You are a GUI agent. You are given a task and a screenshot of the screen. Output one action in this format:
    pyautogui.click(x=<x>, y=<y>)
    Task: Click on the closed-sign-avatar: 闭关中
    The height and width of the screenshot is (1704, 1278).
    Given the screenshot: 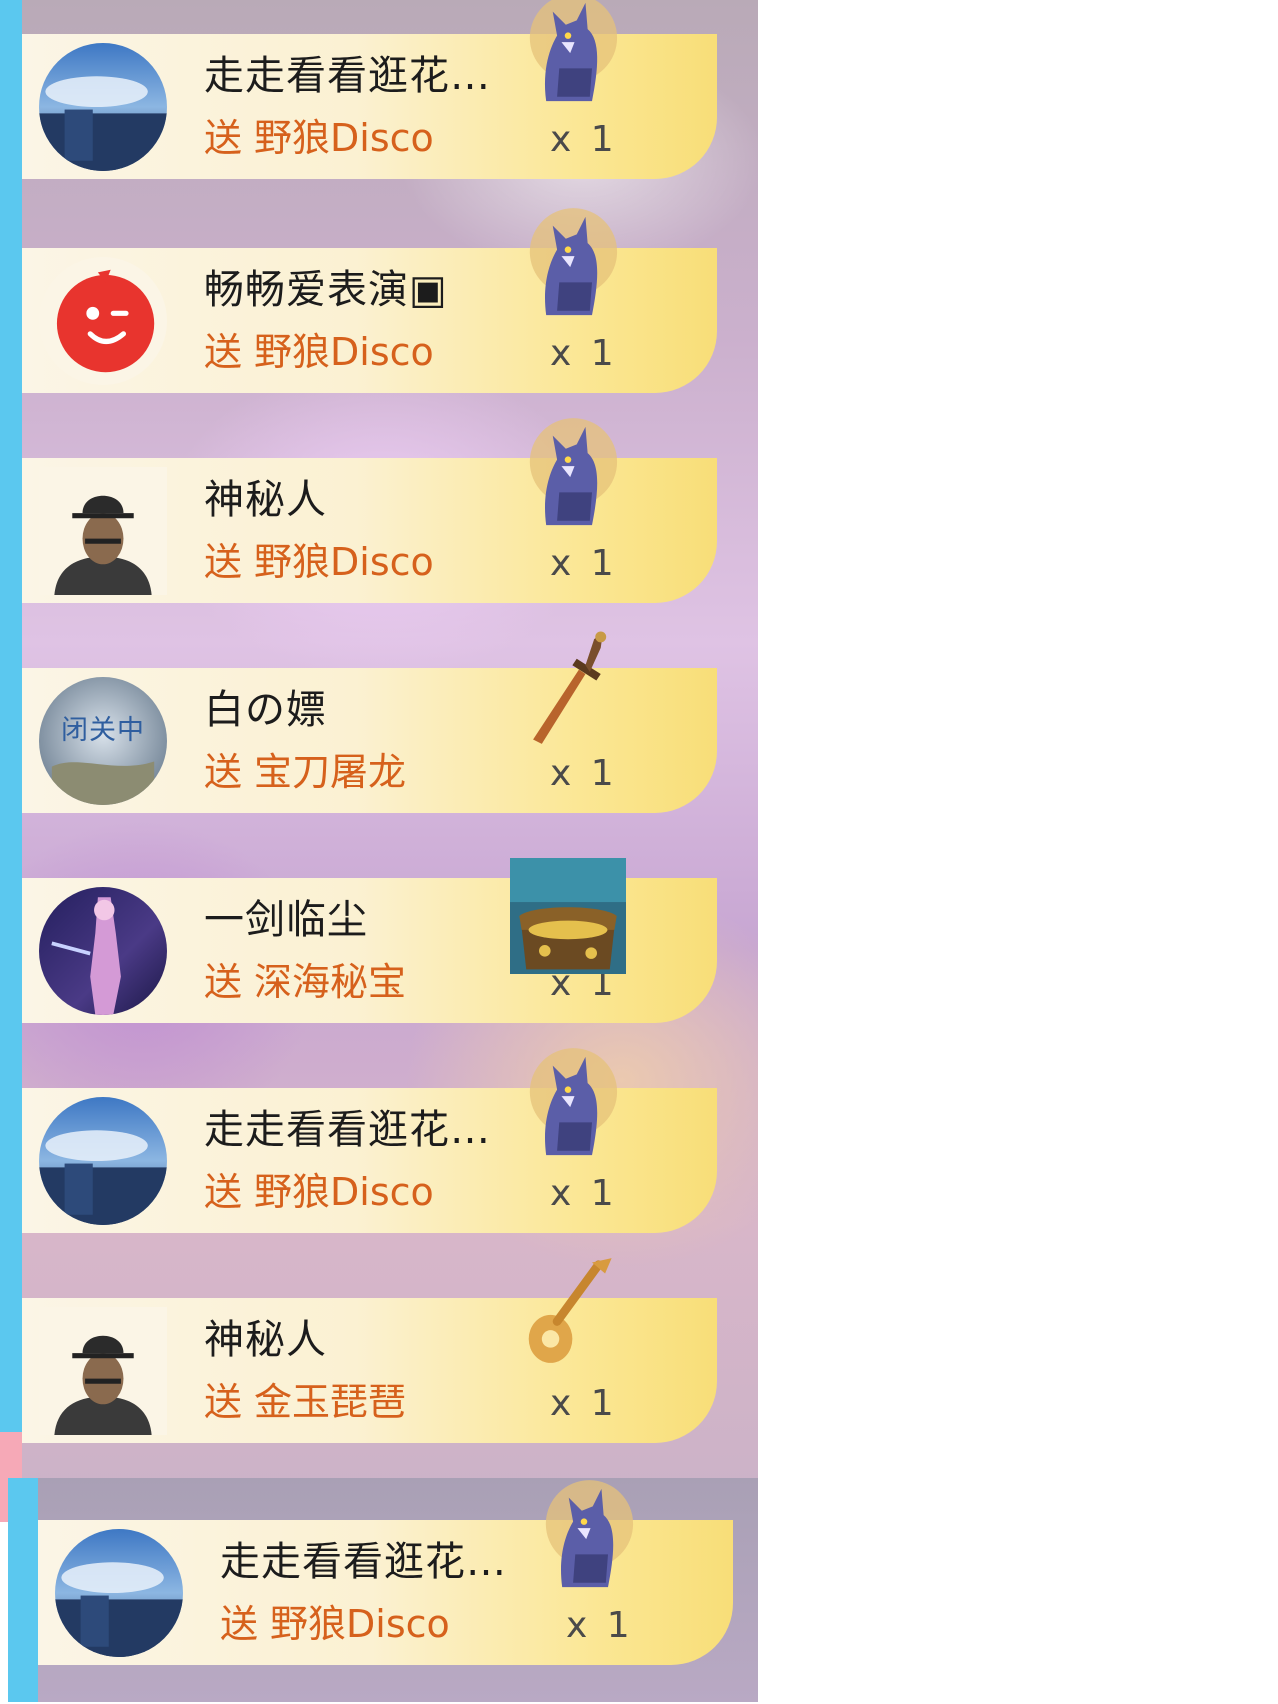 What is the action you would take?
    pyautogui.click(x=103, y=741)
    